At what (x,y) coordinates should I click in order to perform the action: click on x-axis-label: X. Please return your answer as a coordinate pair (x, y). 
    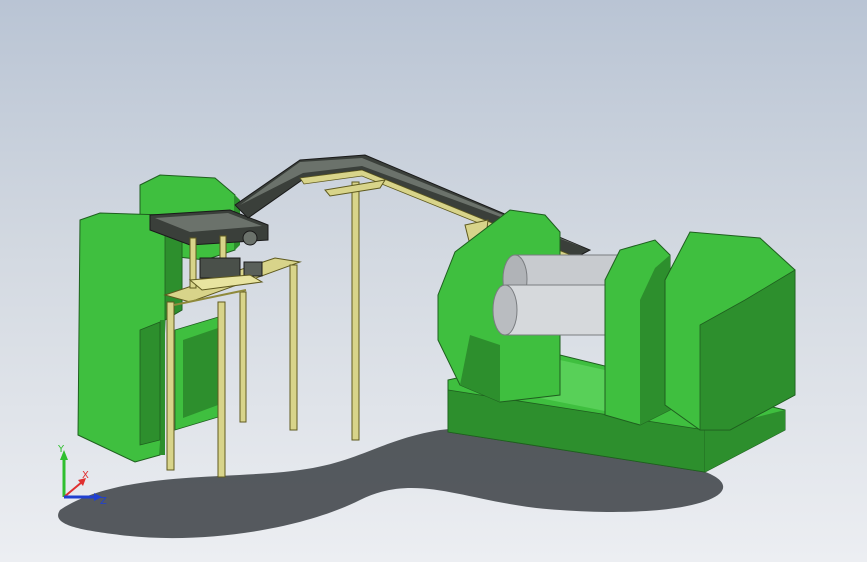
    Looking at the image, I should click on (85, 475).